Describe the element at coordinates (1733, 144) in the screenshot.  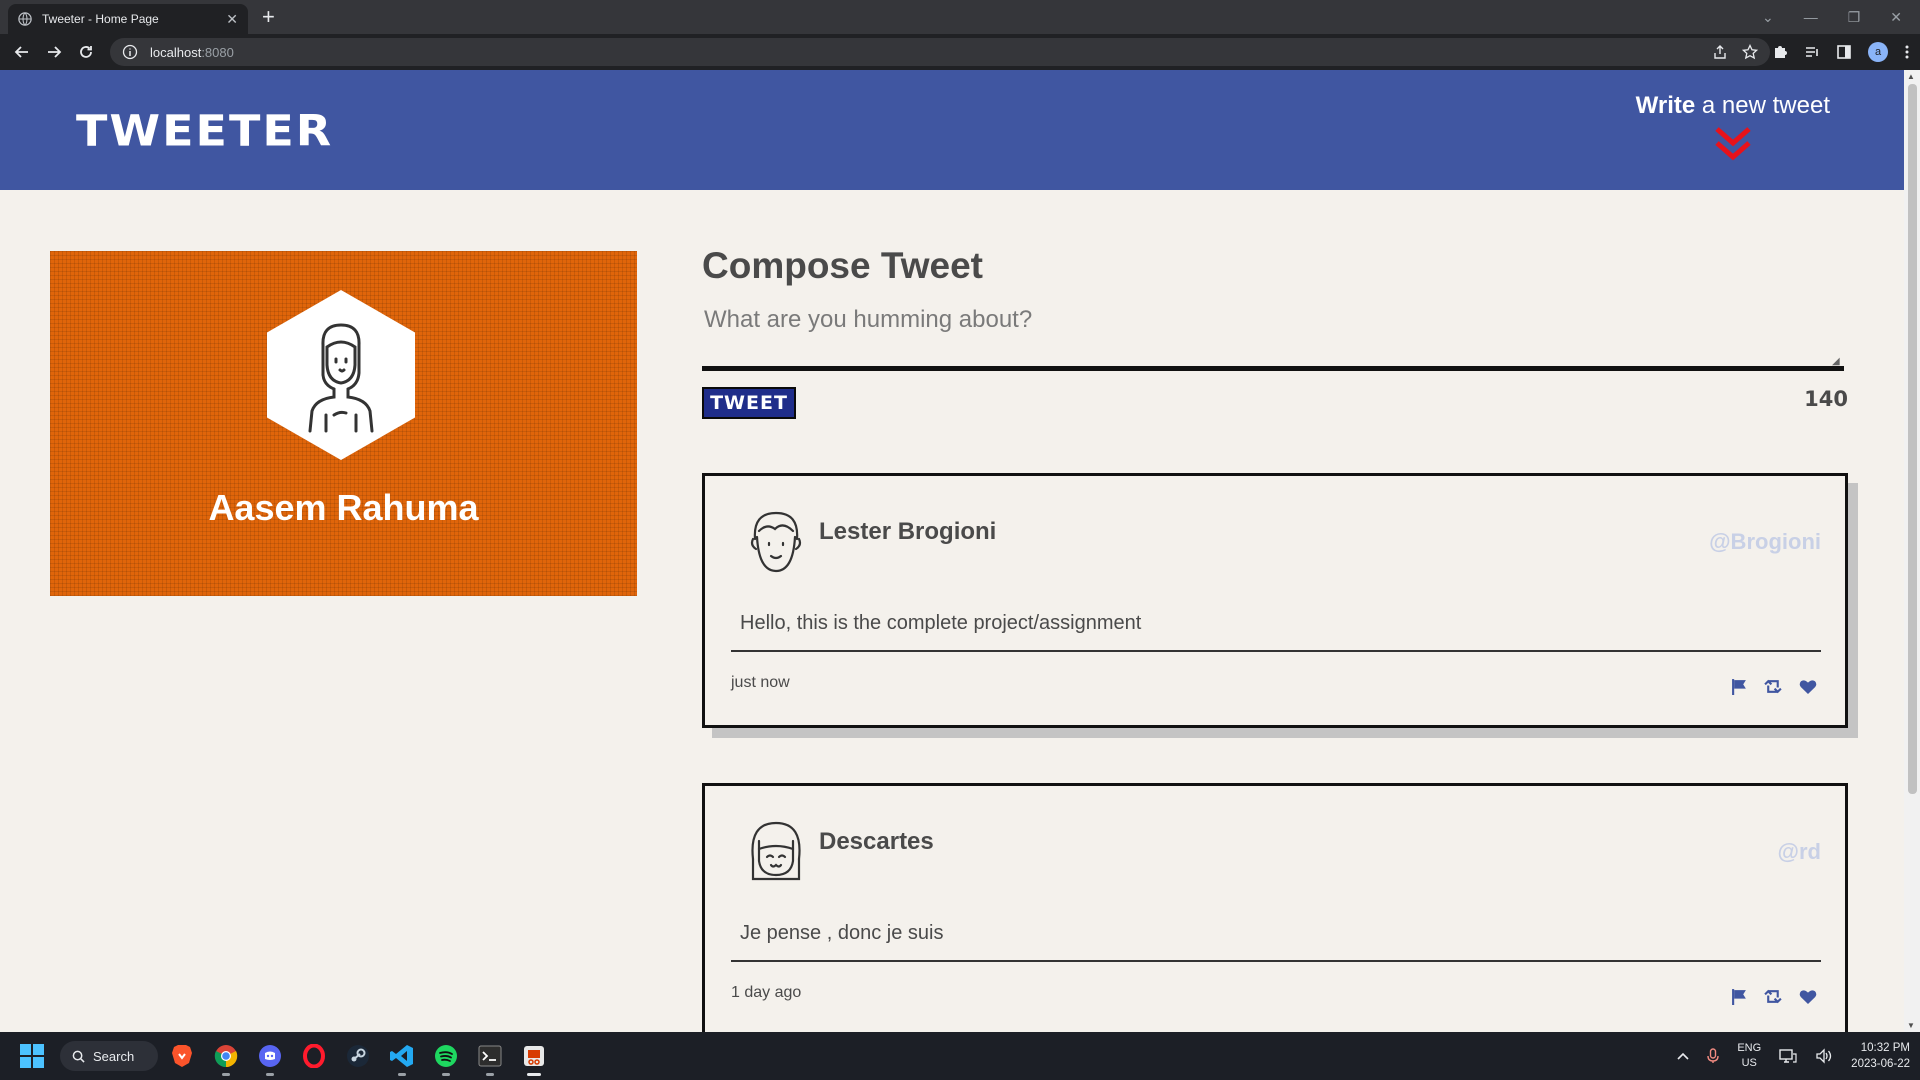
I see `double-chevron-down-icon` at that location.